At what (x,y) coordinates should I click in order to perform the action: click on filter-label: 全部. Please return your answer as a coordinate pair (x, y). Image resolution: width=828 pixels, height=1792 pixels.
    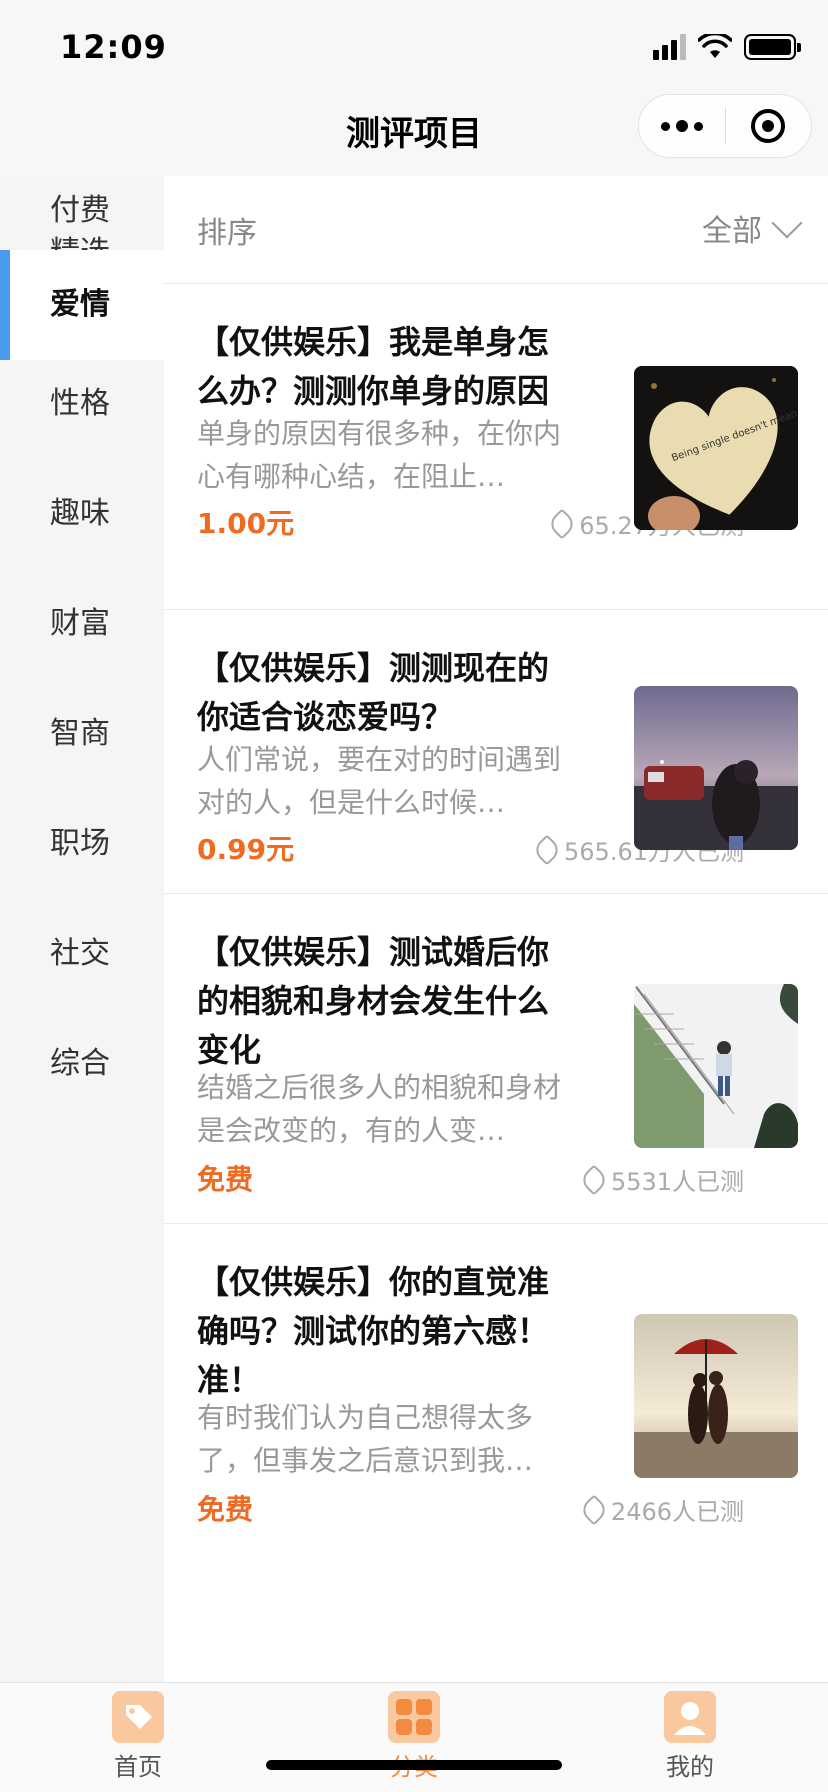
    Looking at the image, I should click on (732, 231).